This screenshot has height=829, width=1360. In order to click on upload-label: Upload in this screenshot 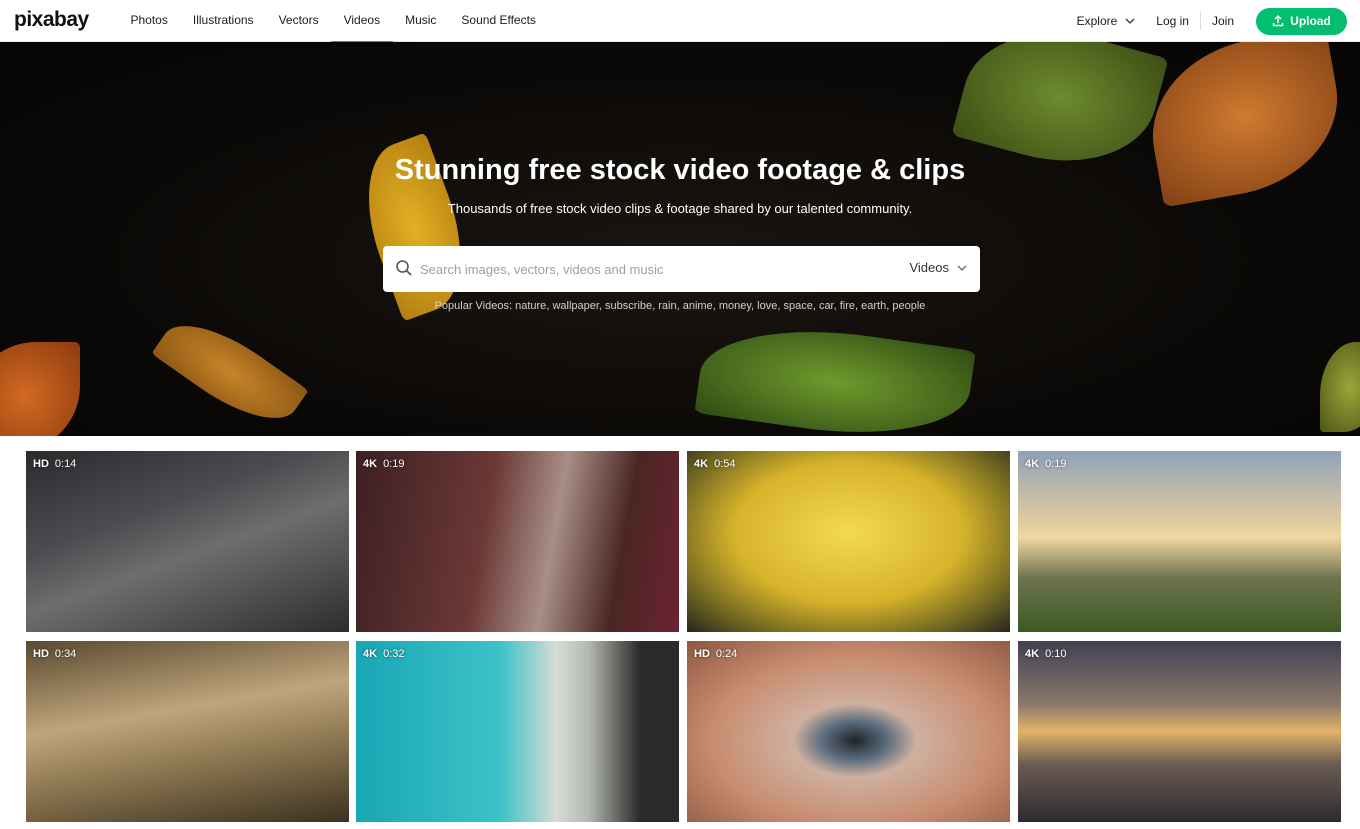, I will do `click(1310, 21)`.